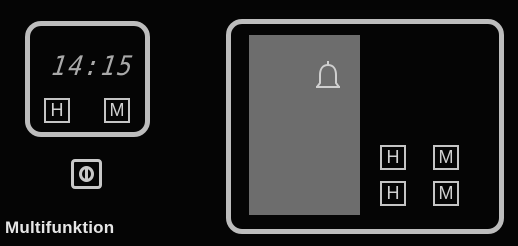  What do you see at coordinates (57, 110) in the screenshot?
I see `clock-hour-button: H` at bounding box center [57, 110].